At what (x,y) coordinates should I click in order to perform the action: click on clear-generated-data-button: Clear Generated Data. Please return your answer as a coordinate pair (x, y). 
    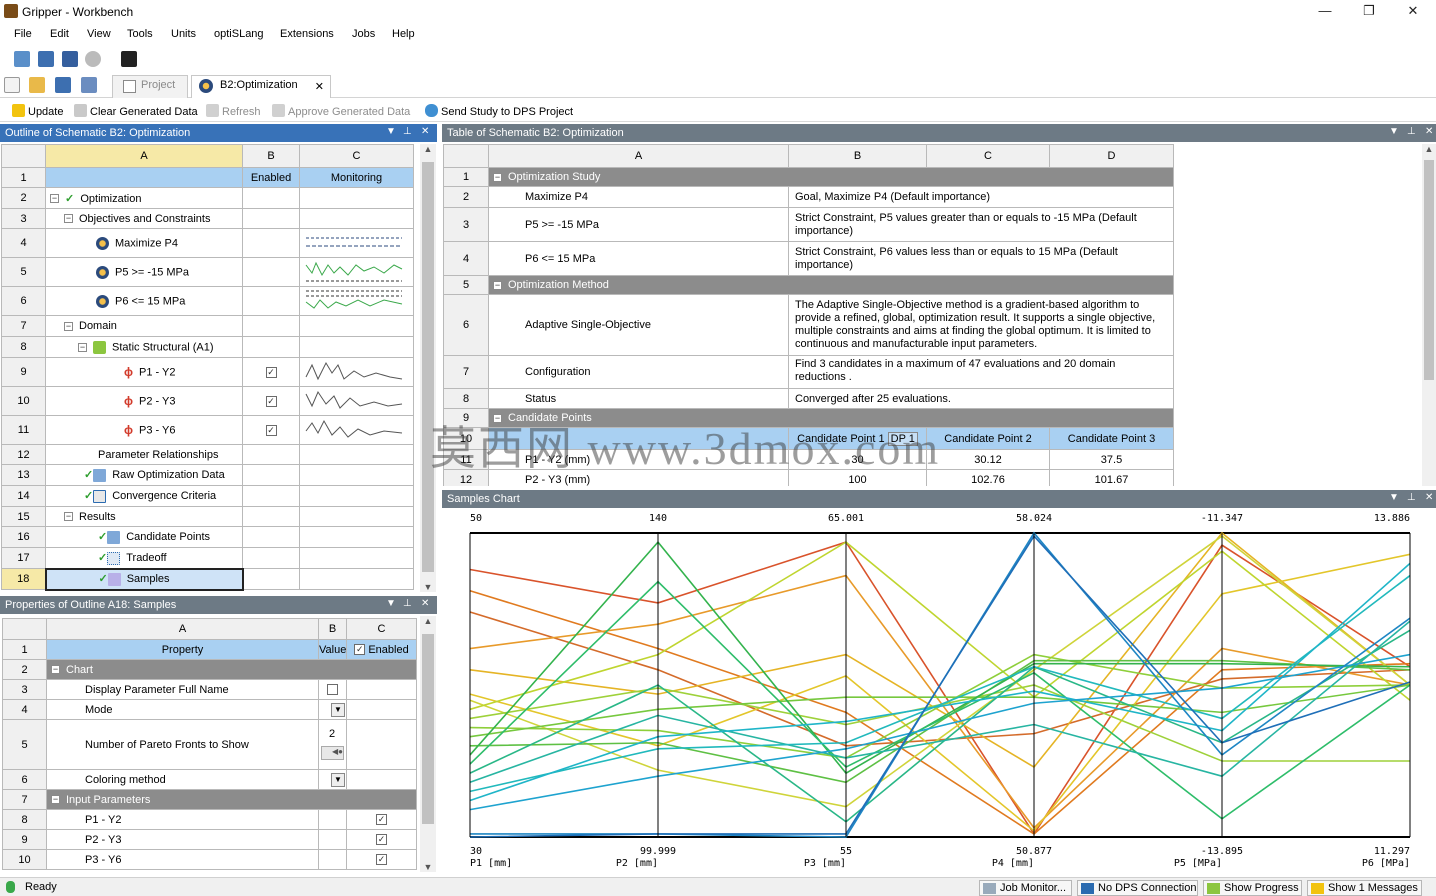
    Looking at the image, I should click on (136, 111).